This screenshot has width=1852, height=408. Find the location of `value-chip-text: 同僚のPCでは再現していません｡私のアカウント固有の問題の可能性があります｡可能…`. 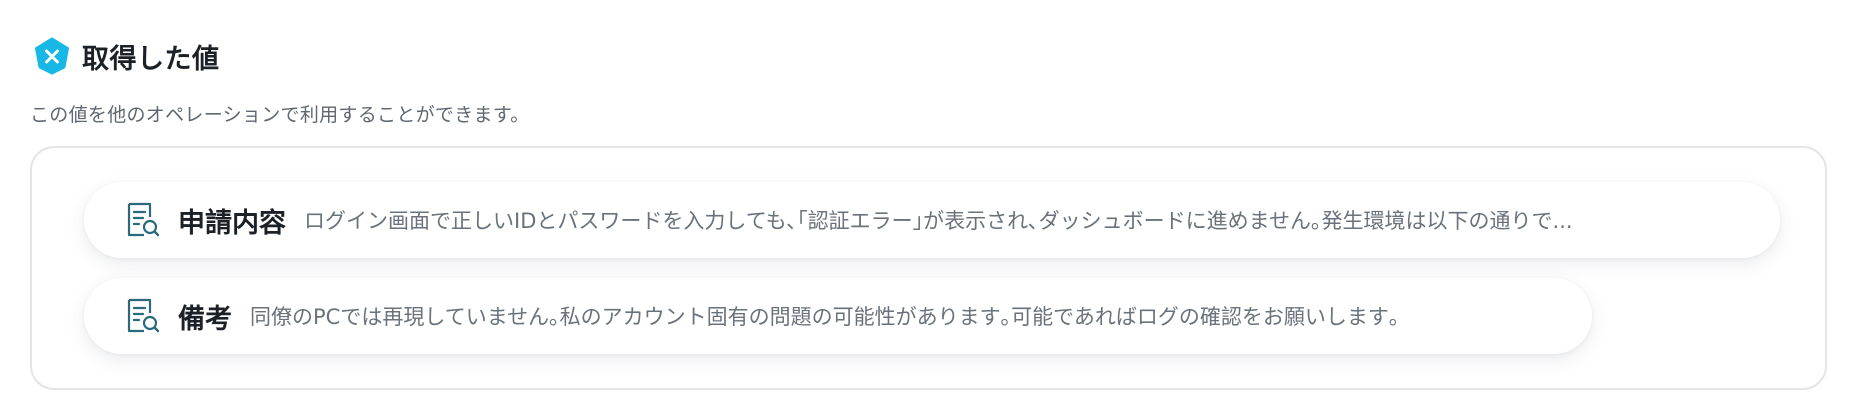

value-chip-text: 同僚のPCでは再現していません｡私のアカウント固有の問題の可能性があります｡可能… is located at coordinates (825, 317).